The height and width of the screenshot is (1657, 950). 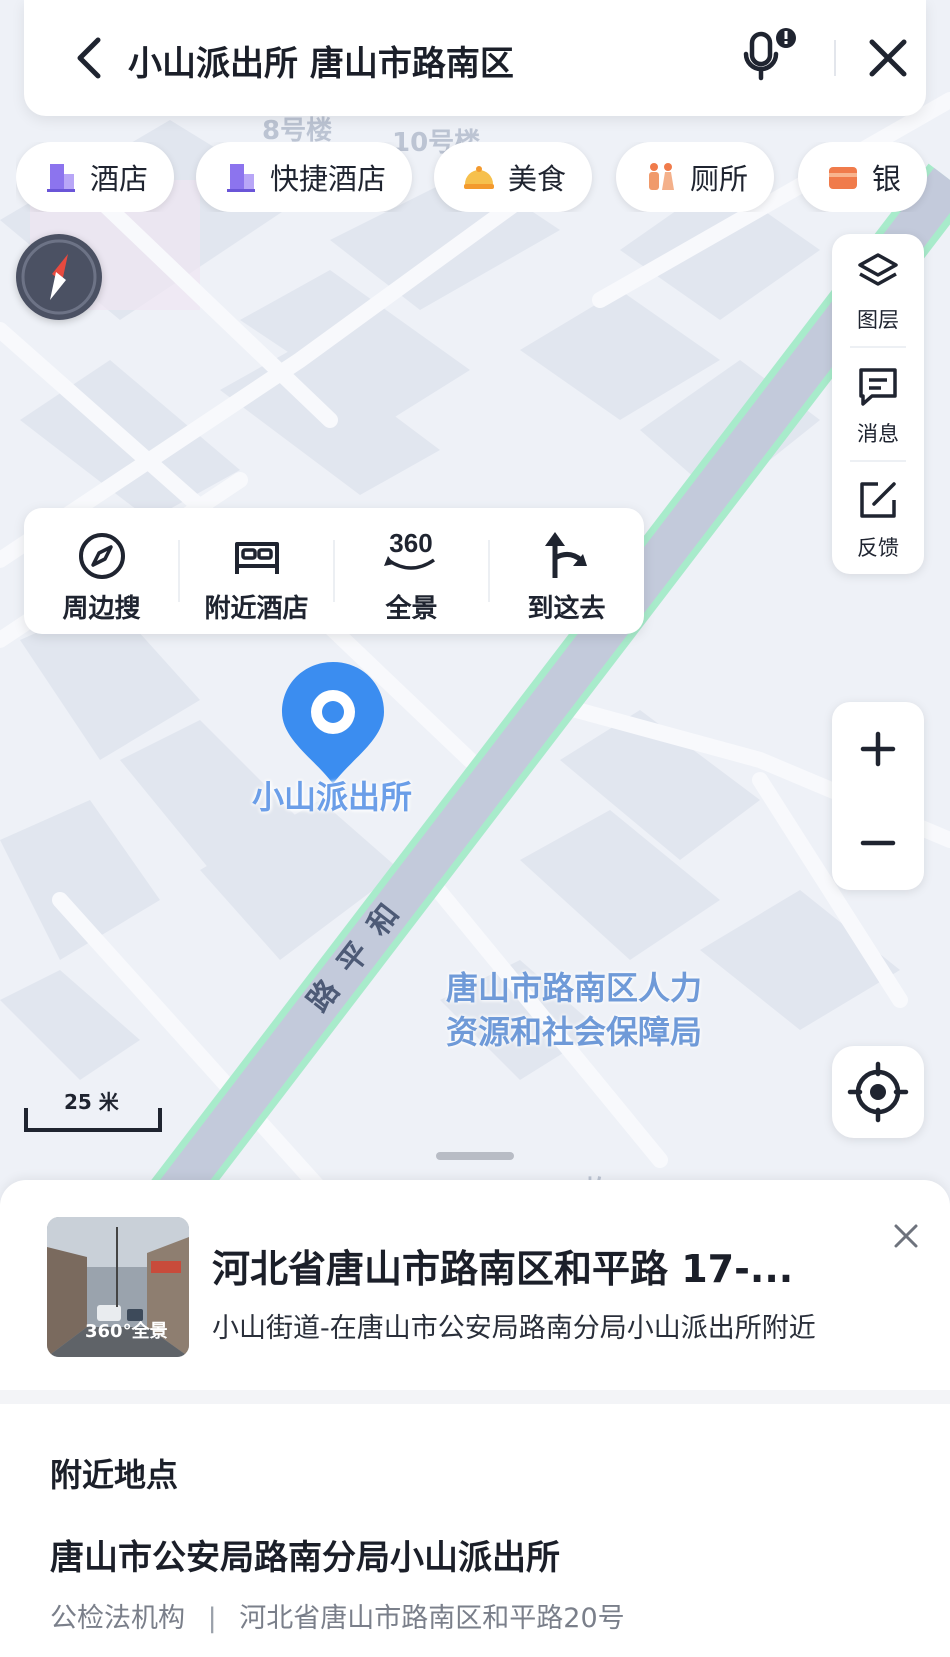 What do you see at coordinates (878, 320) in the screenshot?
I see `tool-label: 图层` at bounding box center [878, 320].